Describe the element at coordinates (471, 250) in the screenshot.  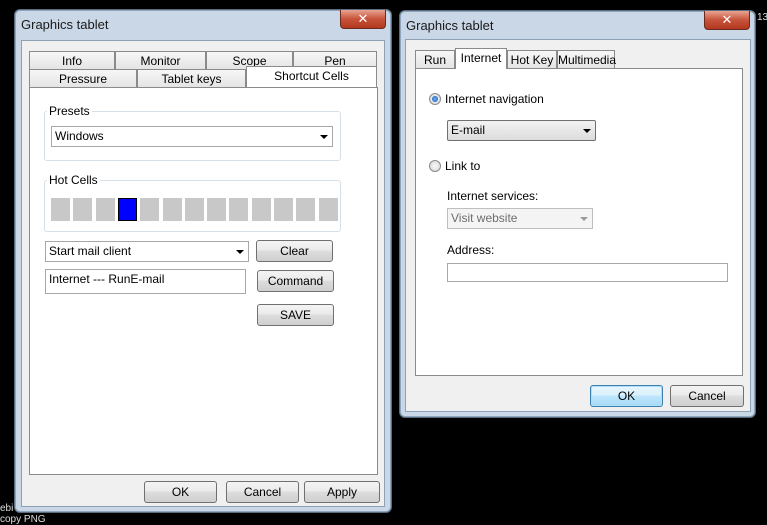
I see `address-label: Address:` at that location.